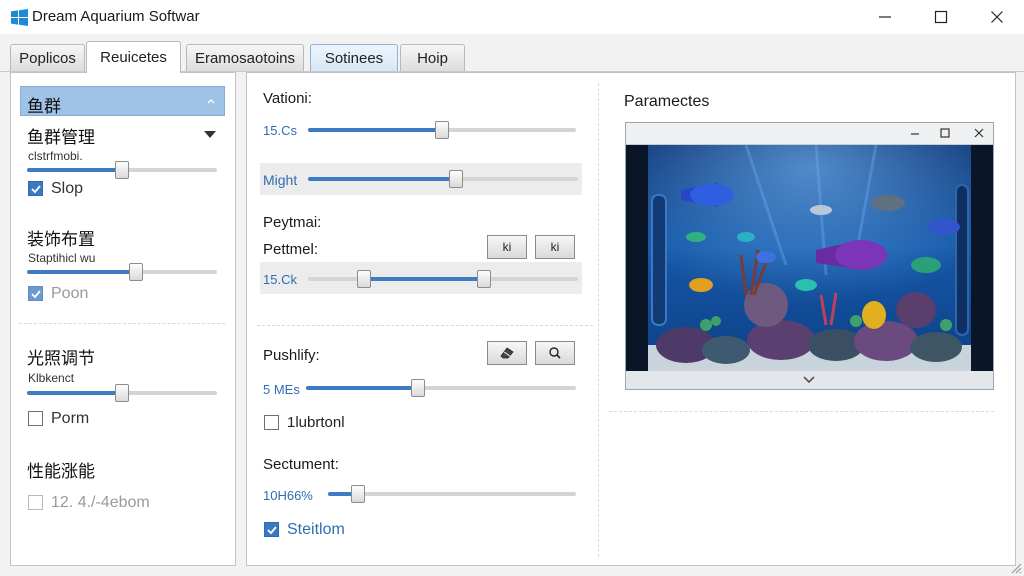 The width and height of the screenshot is (1024, 576). I want to click on eraser-icon, so click(507, 353).